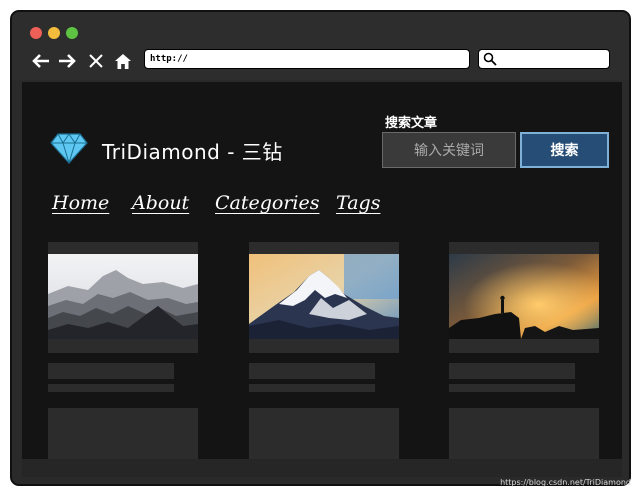 The image size is (641, 495). Describe the element at coordinates (564, 150) in the screenshot. I see `search-button: 搜索` at that location.